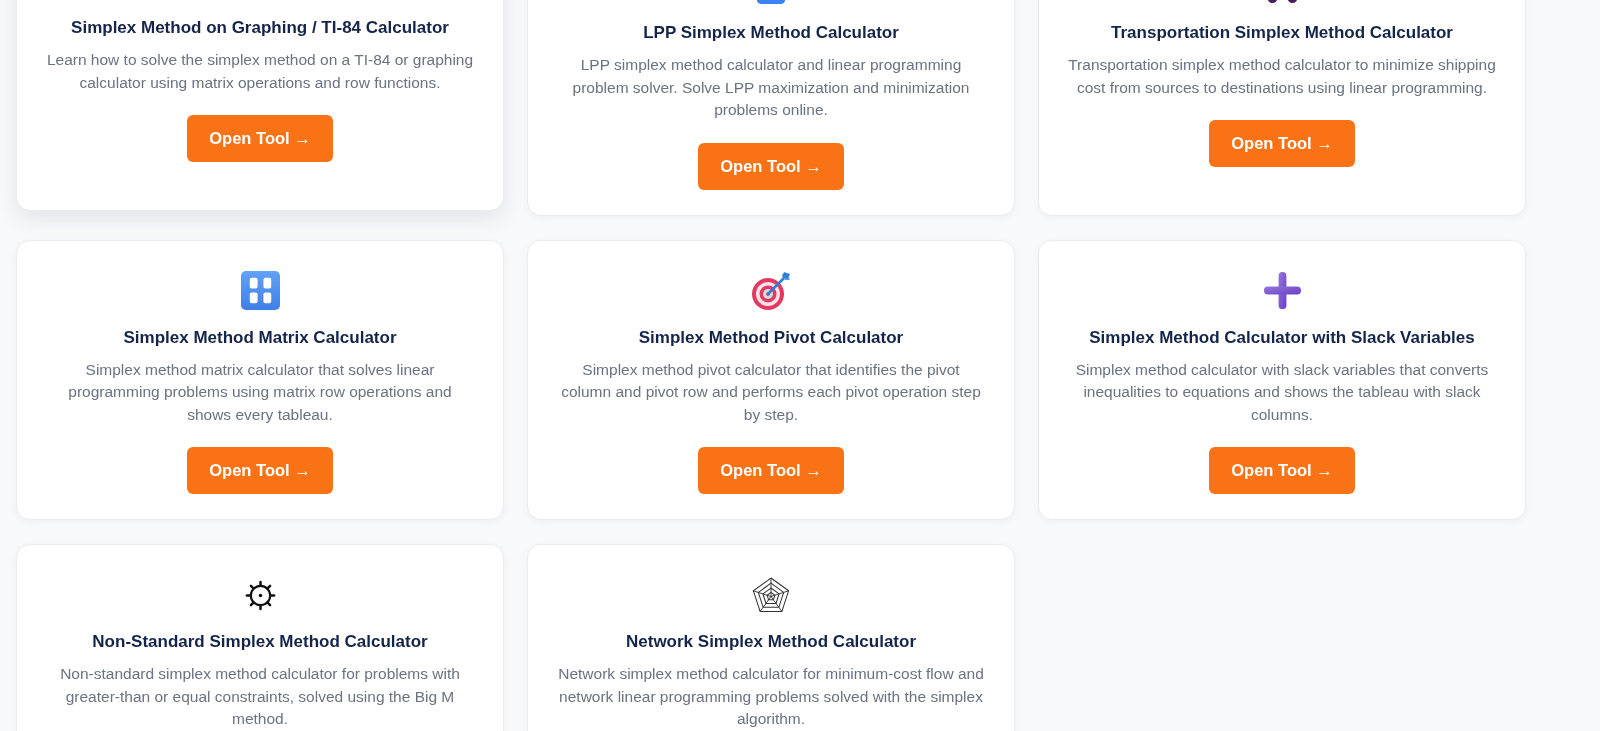 The image size is (1600, 731). I want to click on card-description: LPP simplex method calculator and linear programming problem solver. Solve LPP maximization and minimization problems online., so click(771, 87).